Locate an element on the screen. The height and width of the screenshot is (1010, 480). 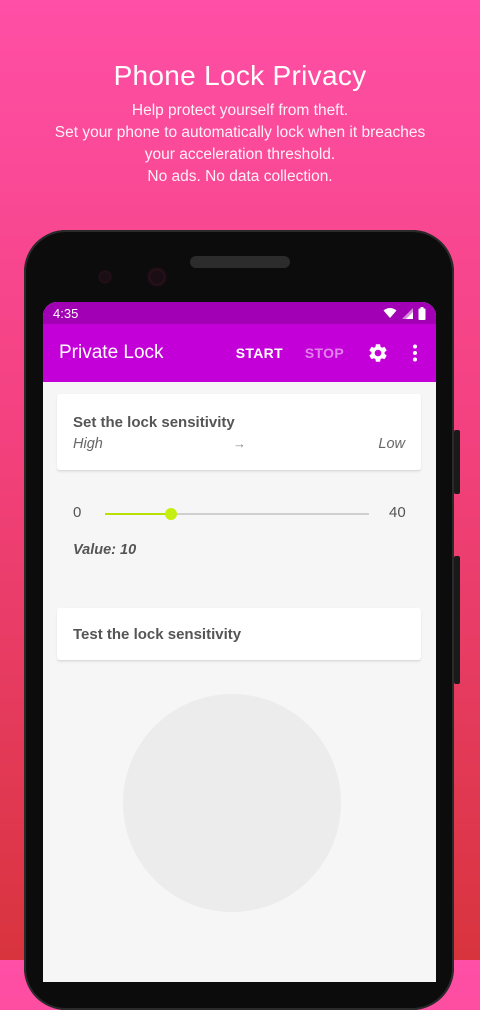
sensor-icon is located at coordinates (105, 277).